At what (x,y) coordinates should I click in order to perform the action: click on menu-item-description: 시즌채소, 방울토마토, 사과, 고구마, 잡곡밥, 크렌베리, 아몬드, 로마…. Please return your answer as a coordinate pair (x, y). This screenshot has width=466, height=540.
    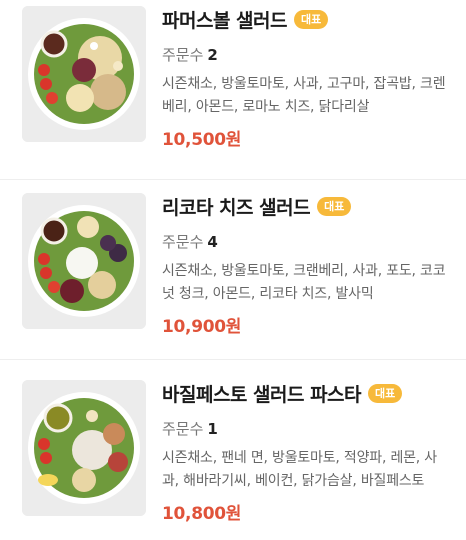
    Looking at the image, I should click on (304, 95).